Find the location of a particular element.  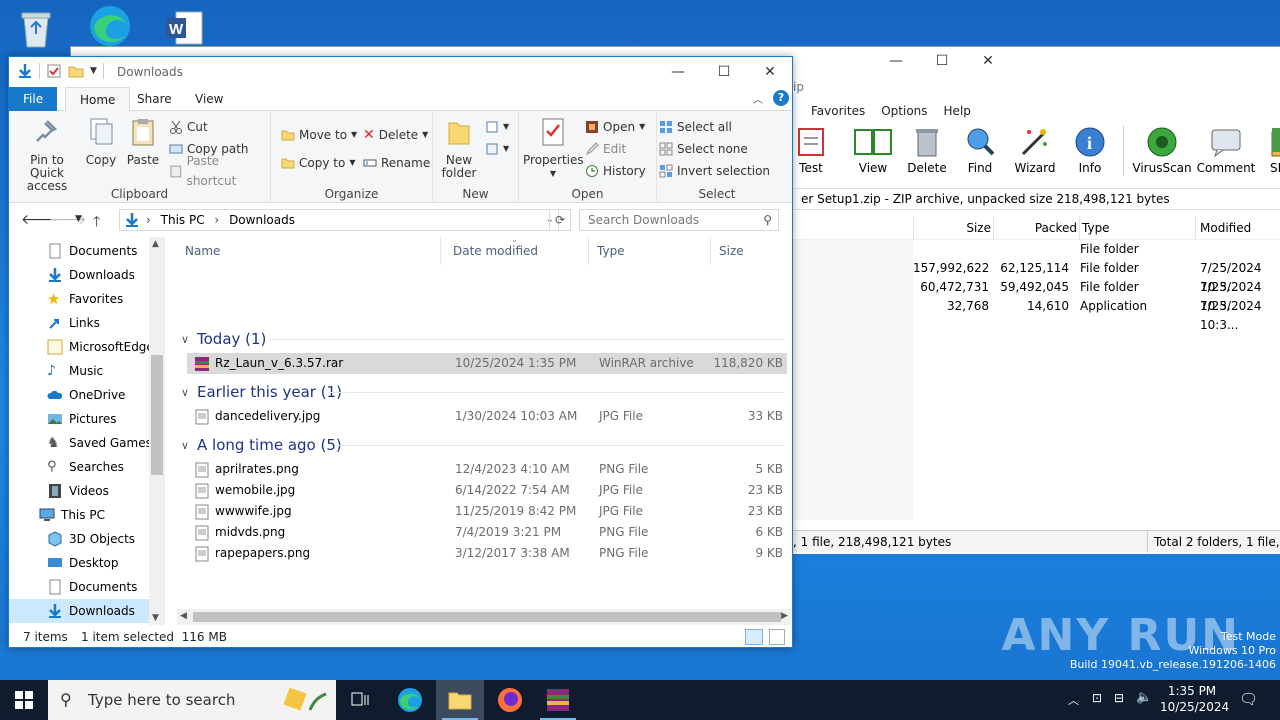

scroll-left-icon: ◀ is located at coordinates (183, 616).